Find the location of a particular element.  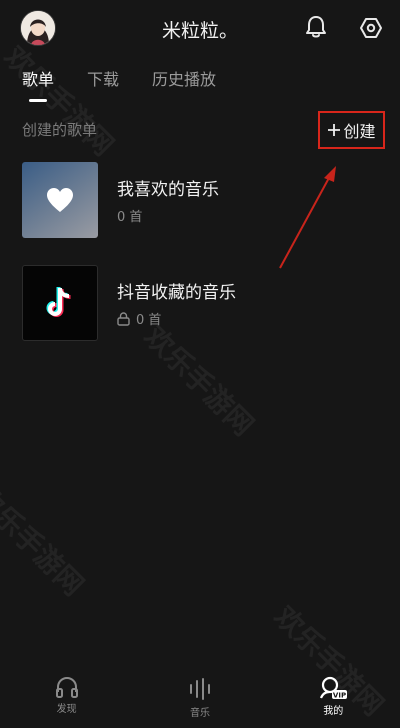

plus-icon is located at coordinates (334, 130).